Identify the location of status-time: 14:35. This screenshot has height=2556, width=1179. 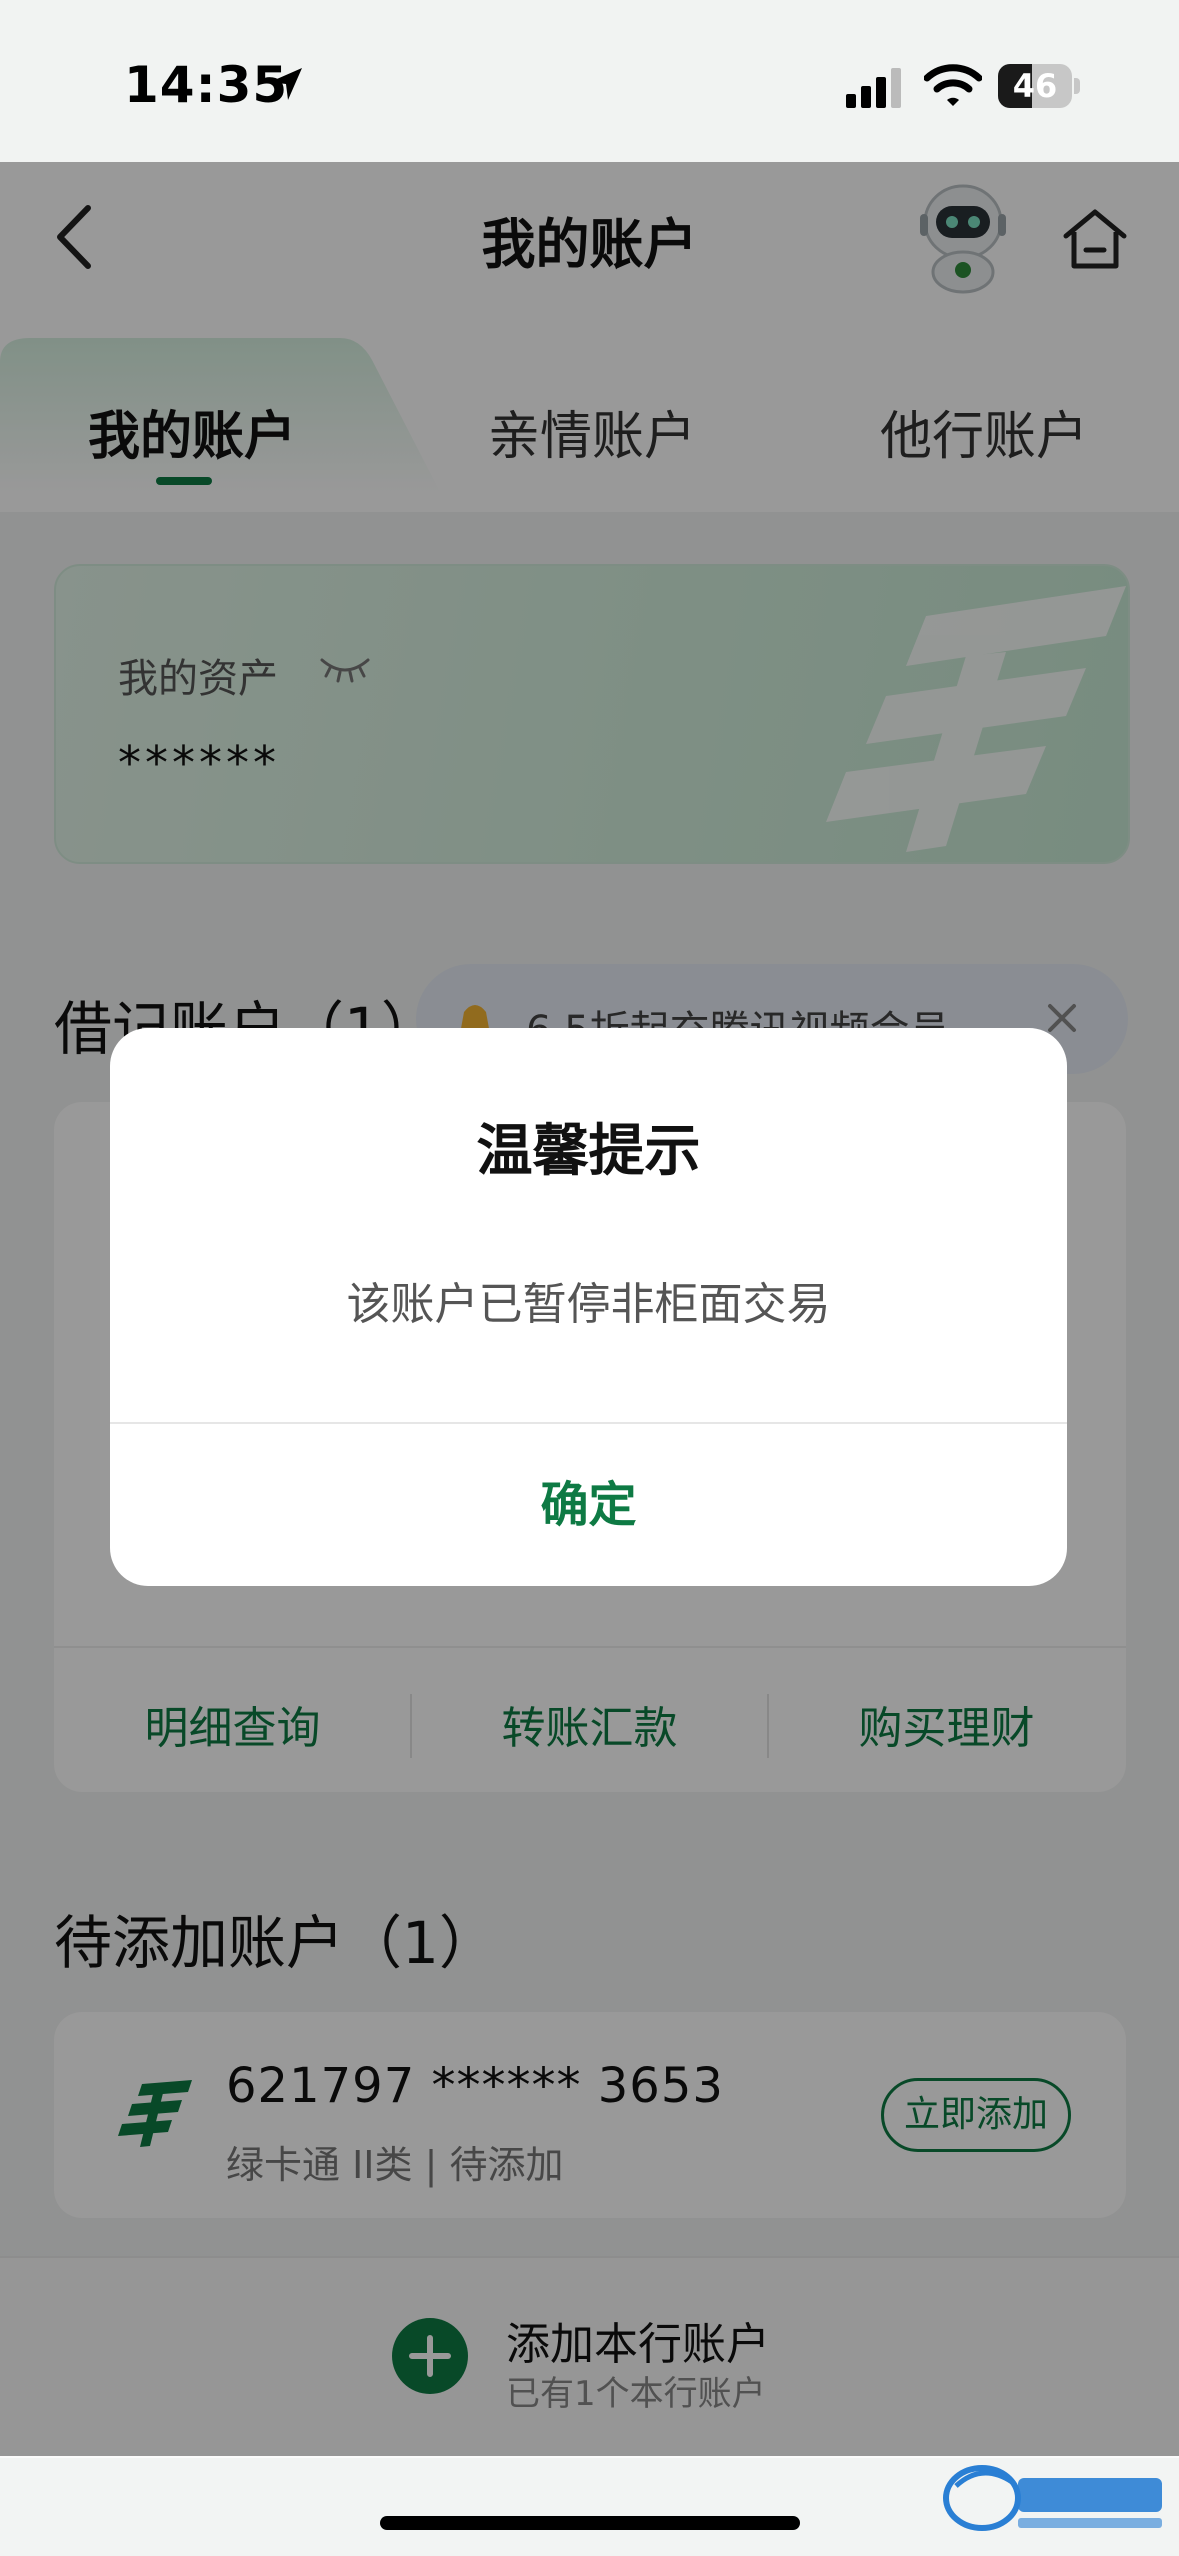
(206, 85).